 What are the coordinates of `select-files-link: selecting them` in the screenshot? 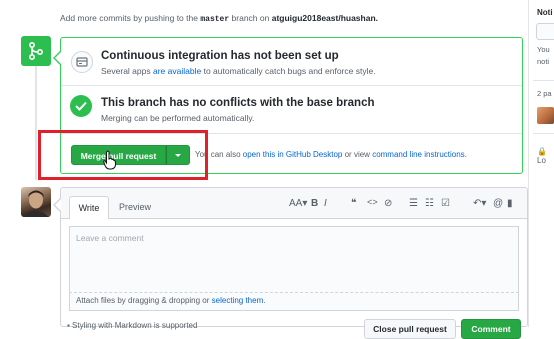 It's located at (238, 300).